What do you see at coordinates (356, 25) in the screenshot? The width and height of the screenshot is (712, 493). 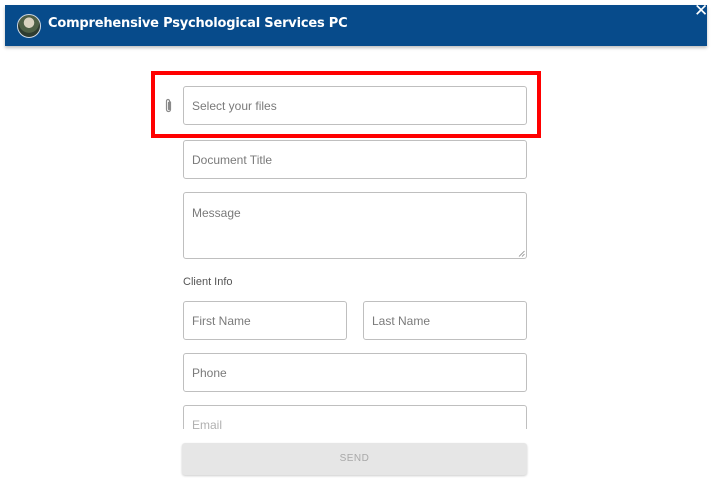 I see `app-header: Comprehensive Psychological Services PC` at bounding box center [356, 25].